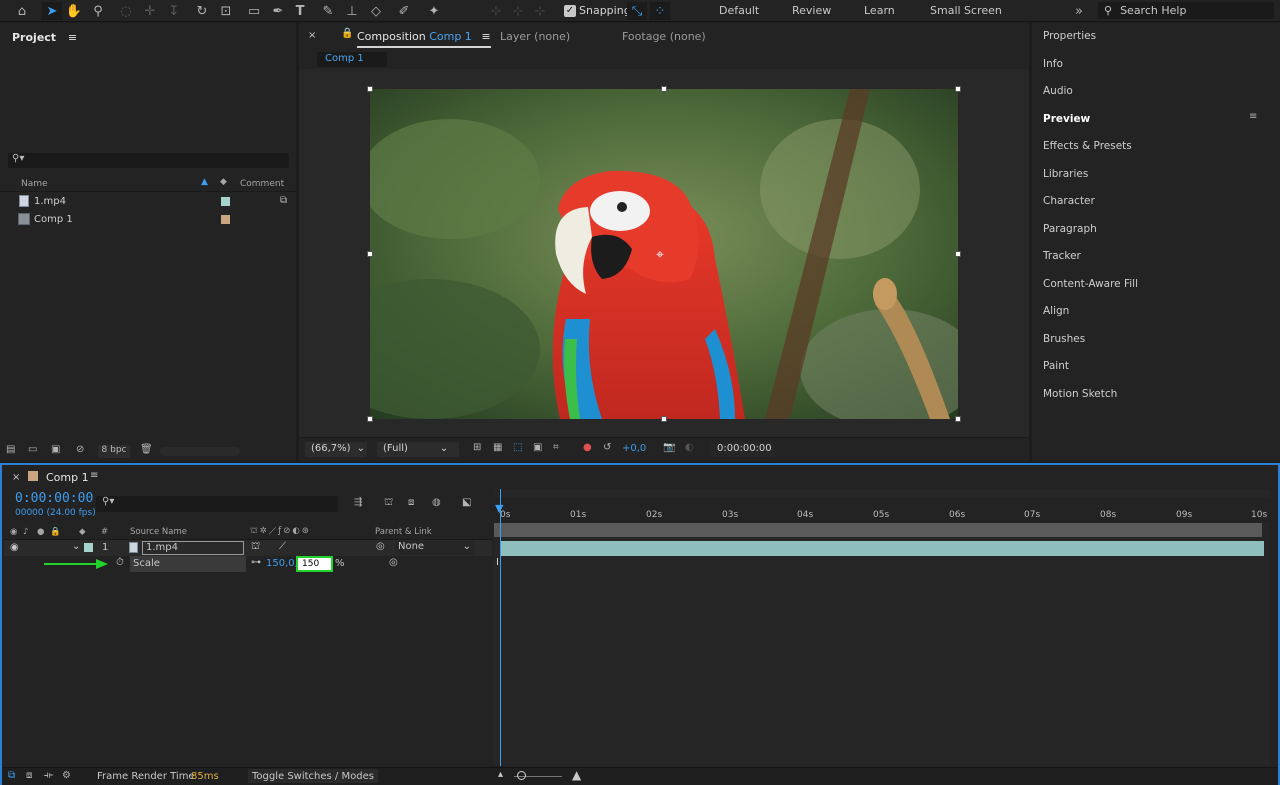 Image resolution: width=1280 pixels, height=785 pixels. Describe the element at coordinates (67, 477) in the screenshot. I see `timeline-tab-name: Comp 1` at that location.